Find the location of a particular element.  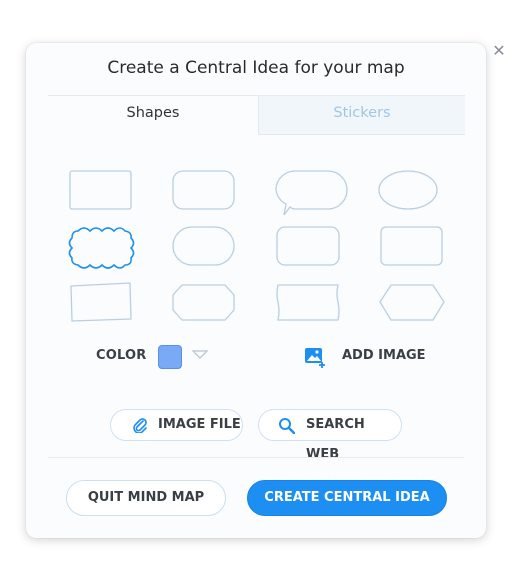

image-file-label: IMAGE FILE is located at coordinates (199, 424).